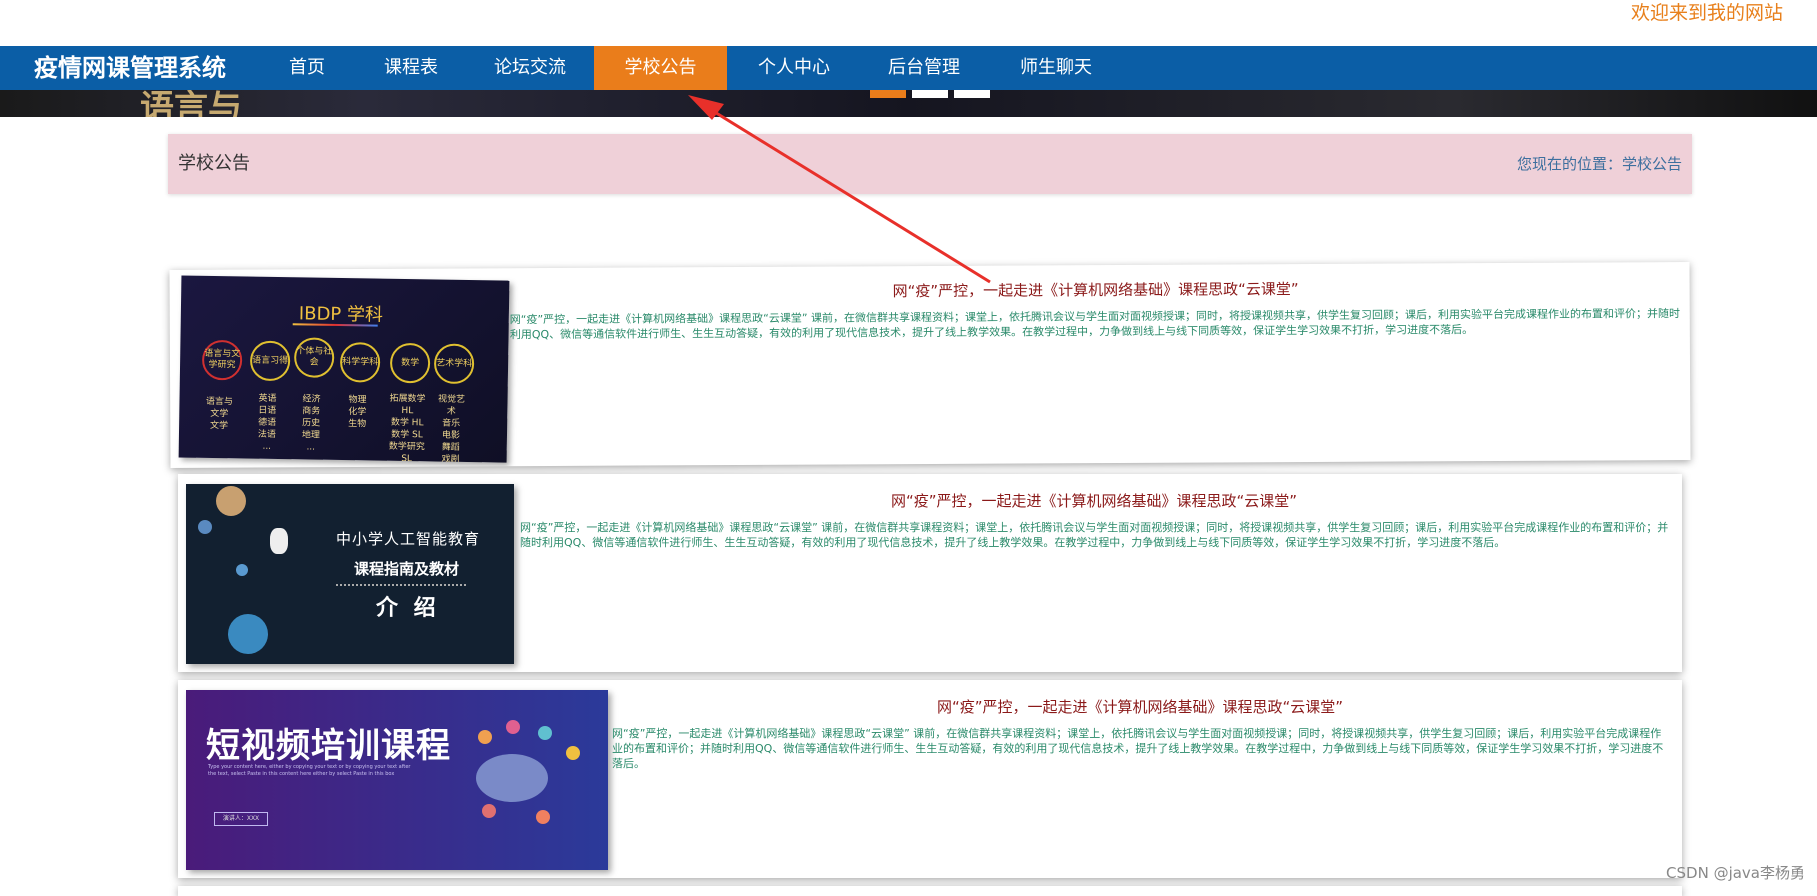 This screenshot has width=1817, height=896. I want to click on announcement-thumbnail: 中小学人工智能教育 课程指南及教材 介 绍, so click(350, 574).